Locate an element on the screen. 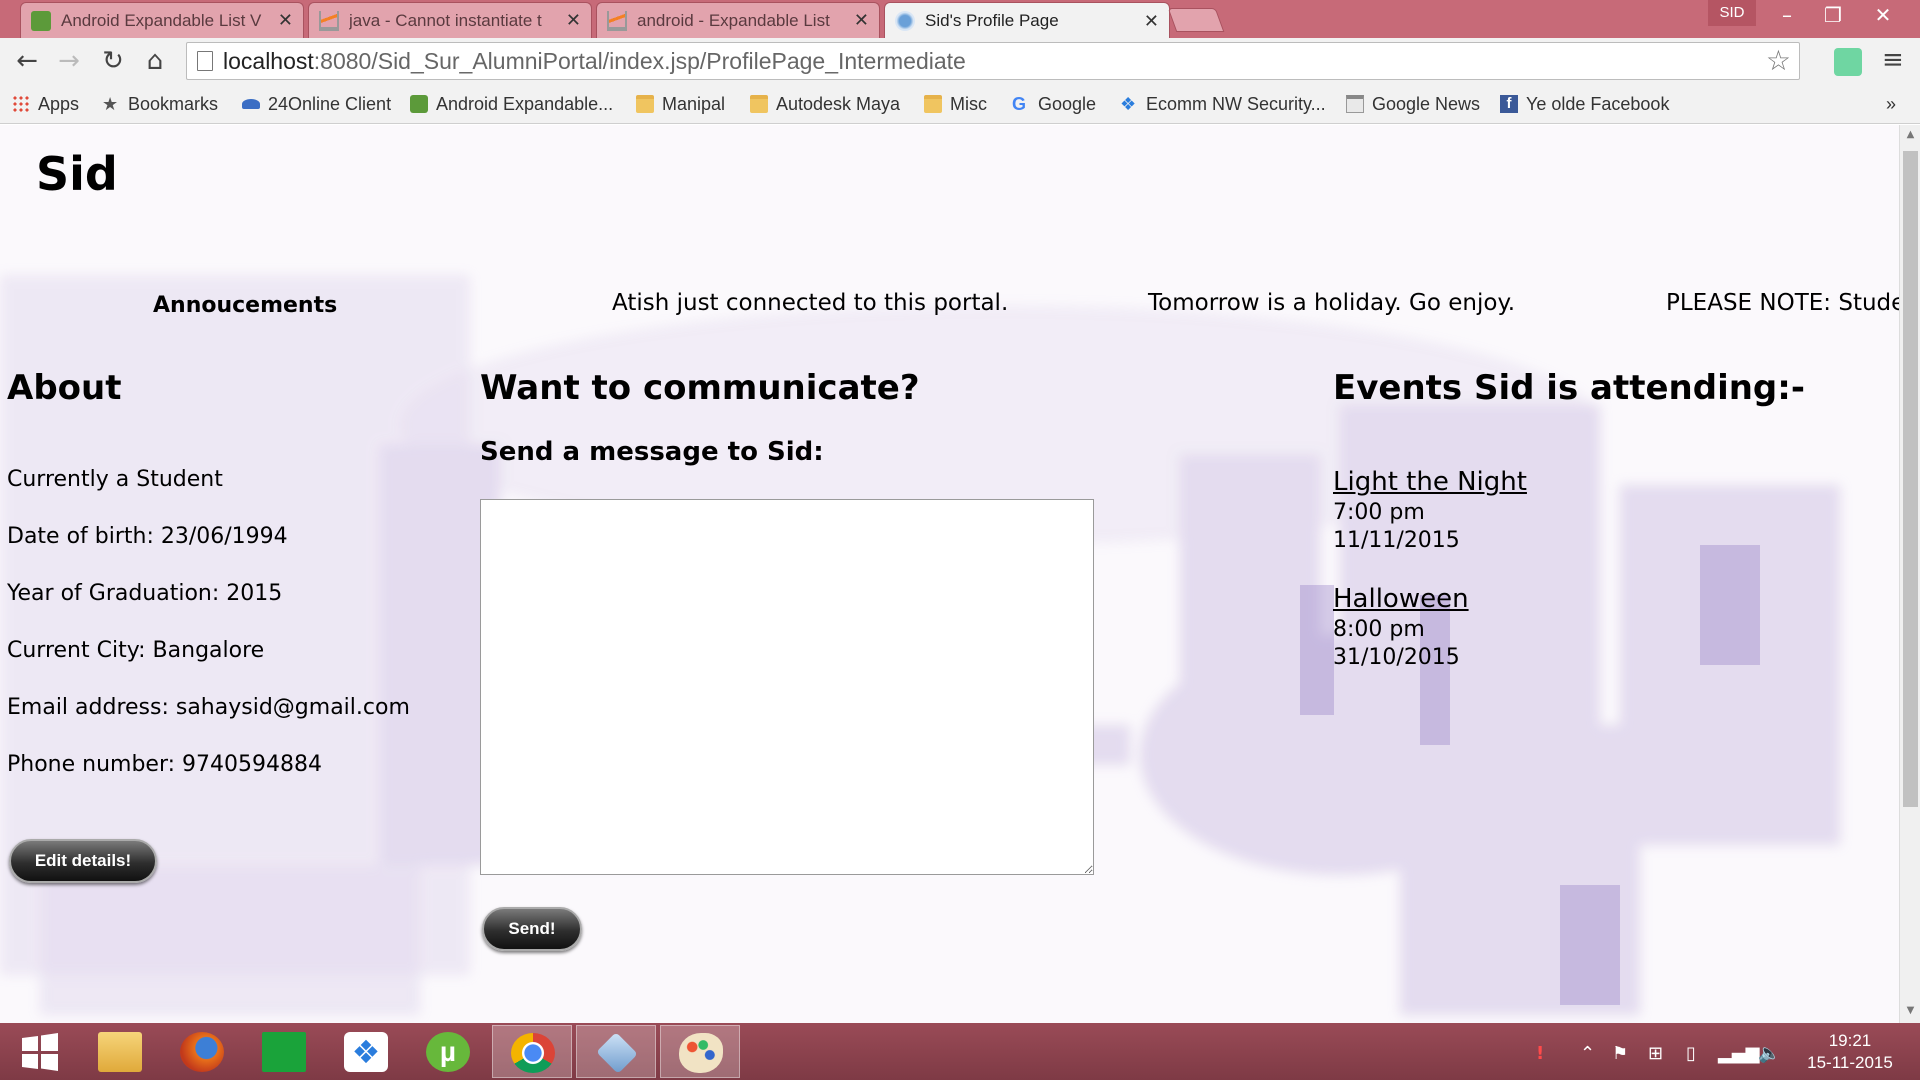 Image resolution: width=1920 pixels, height=1080 pixels. taskbar-store is located at coordinates (284, 1051).